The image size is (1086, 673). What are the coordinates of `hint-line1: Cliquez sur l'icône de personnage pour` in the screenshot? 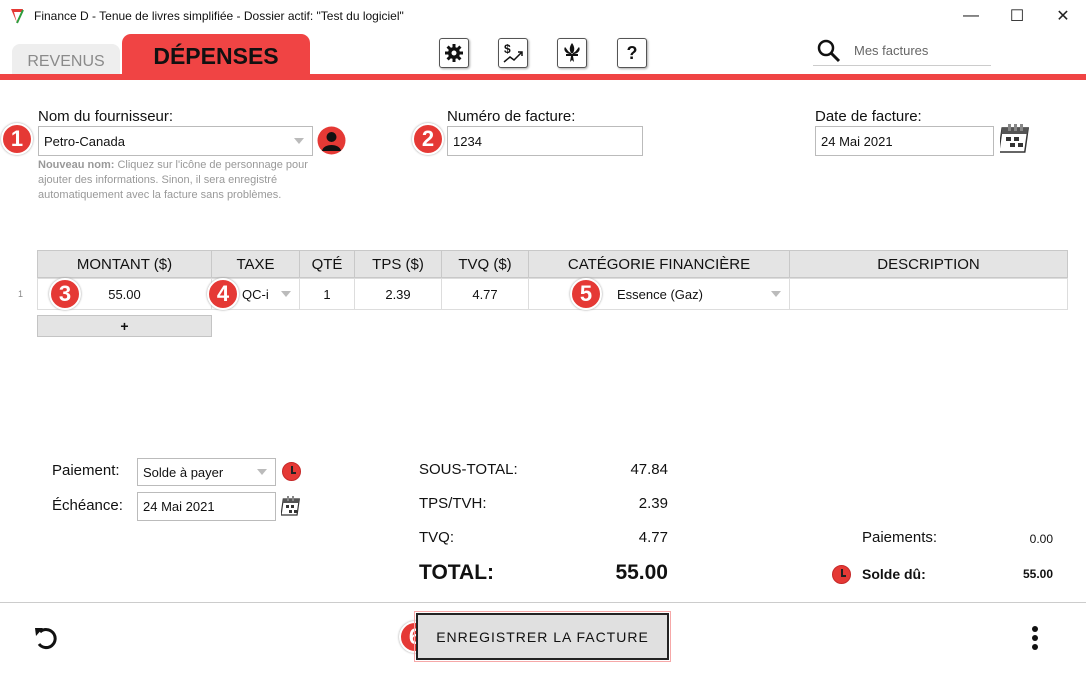 It's located at (211, 165).